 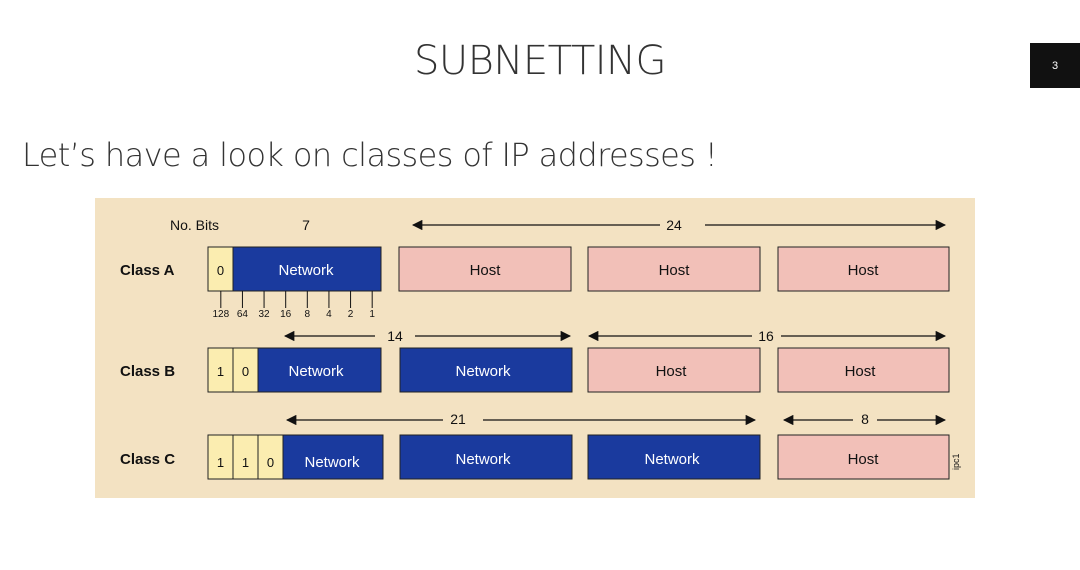 I want to click on class-a-host-bits: 24, so click(x=674, y=225).